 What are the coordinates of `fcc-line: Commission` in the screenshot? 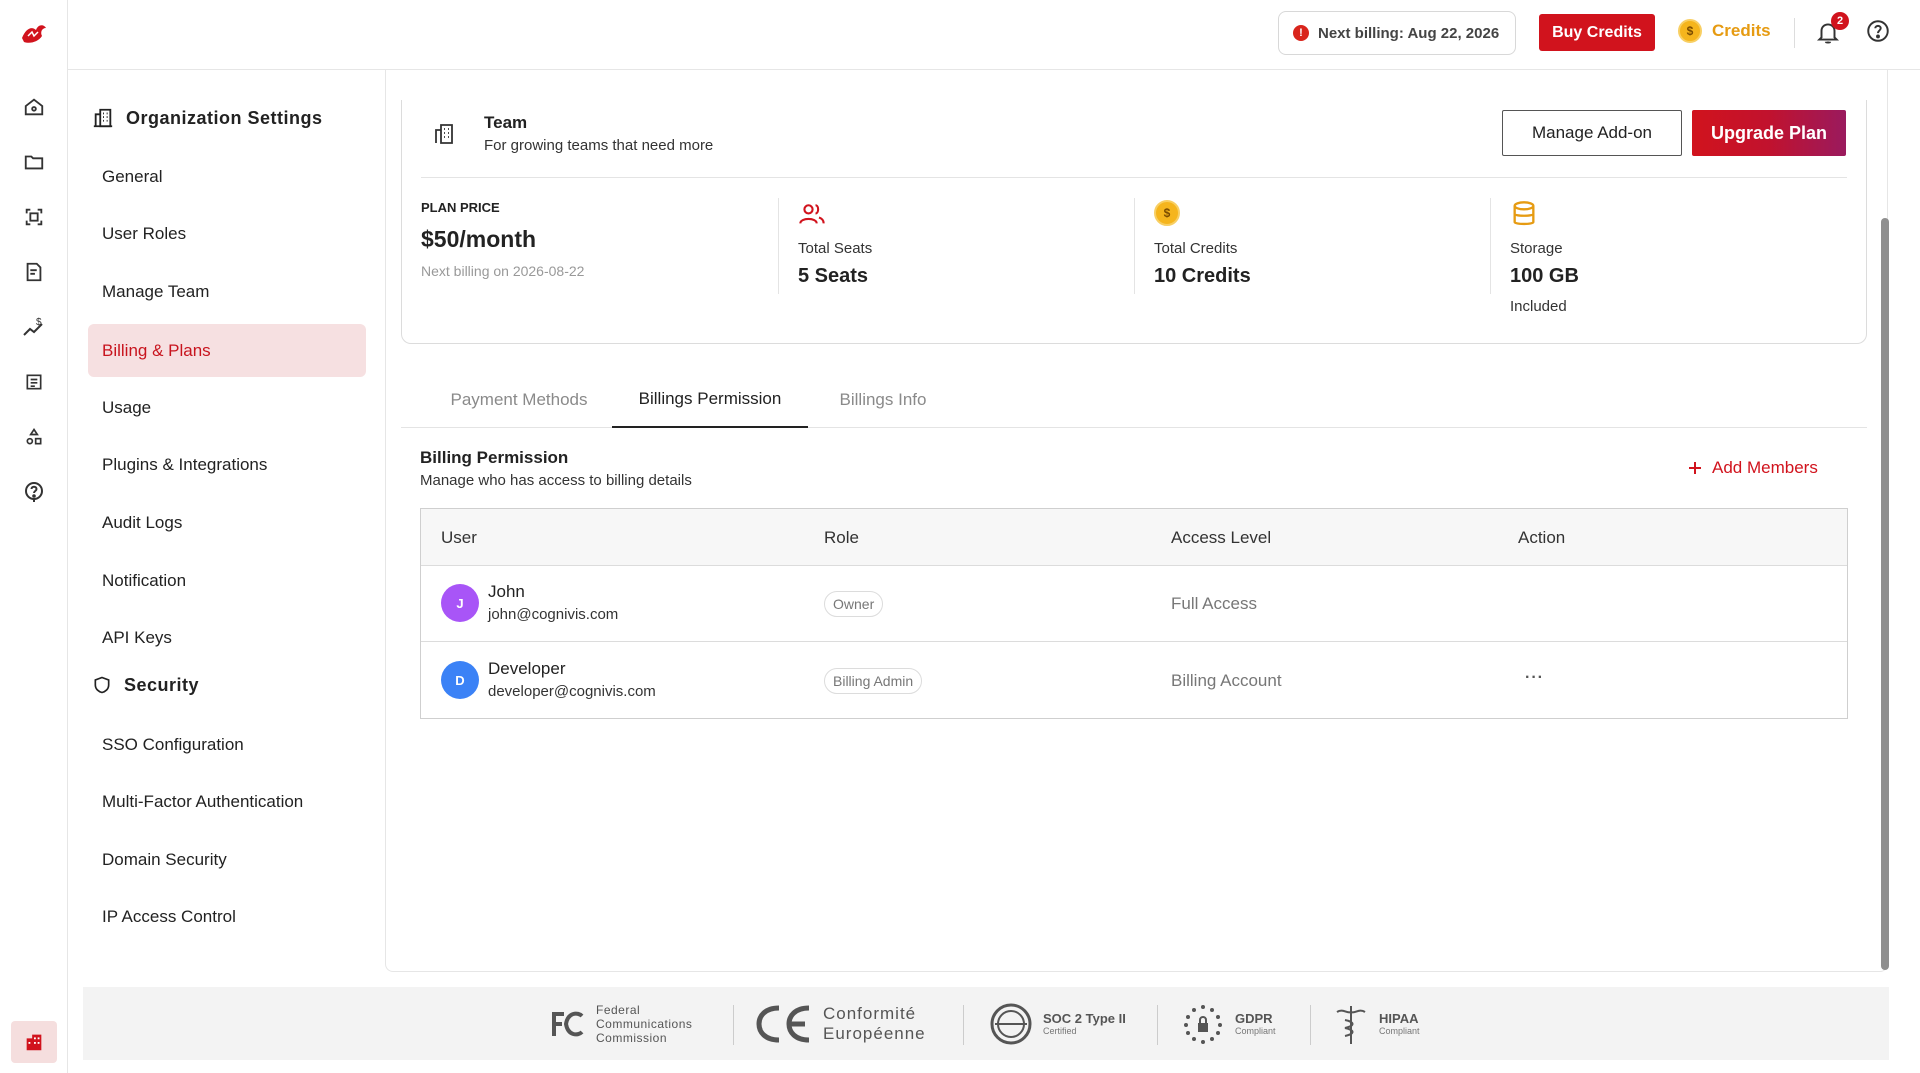 It's located at (632, 1037).